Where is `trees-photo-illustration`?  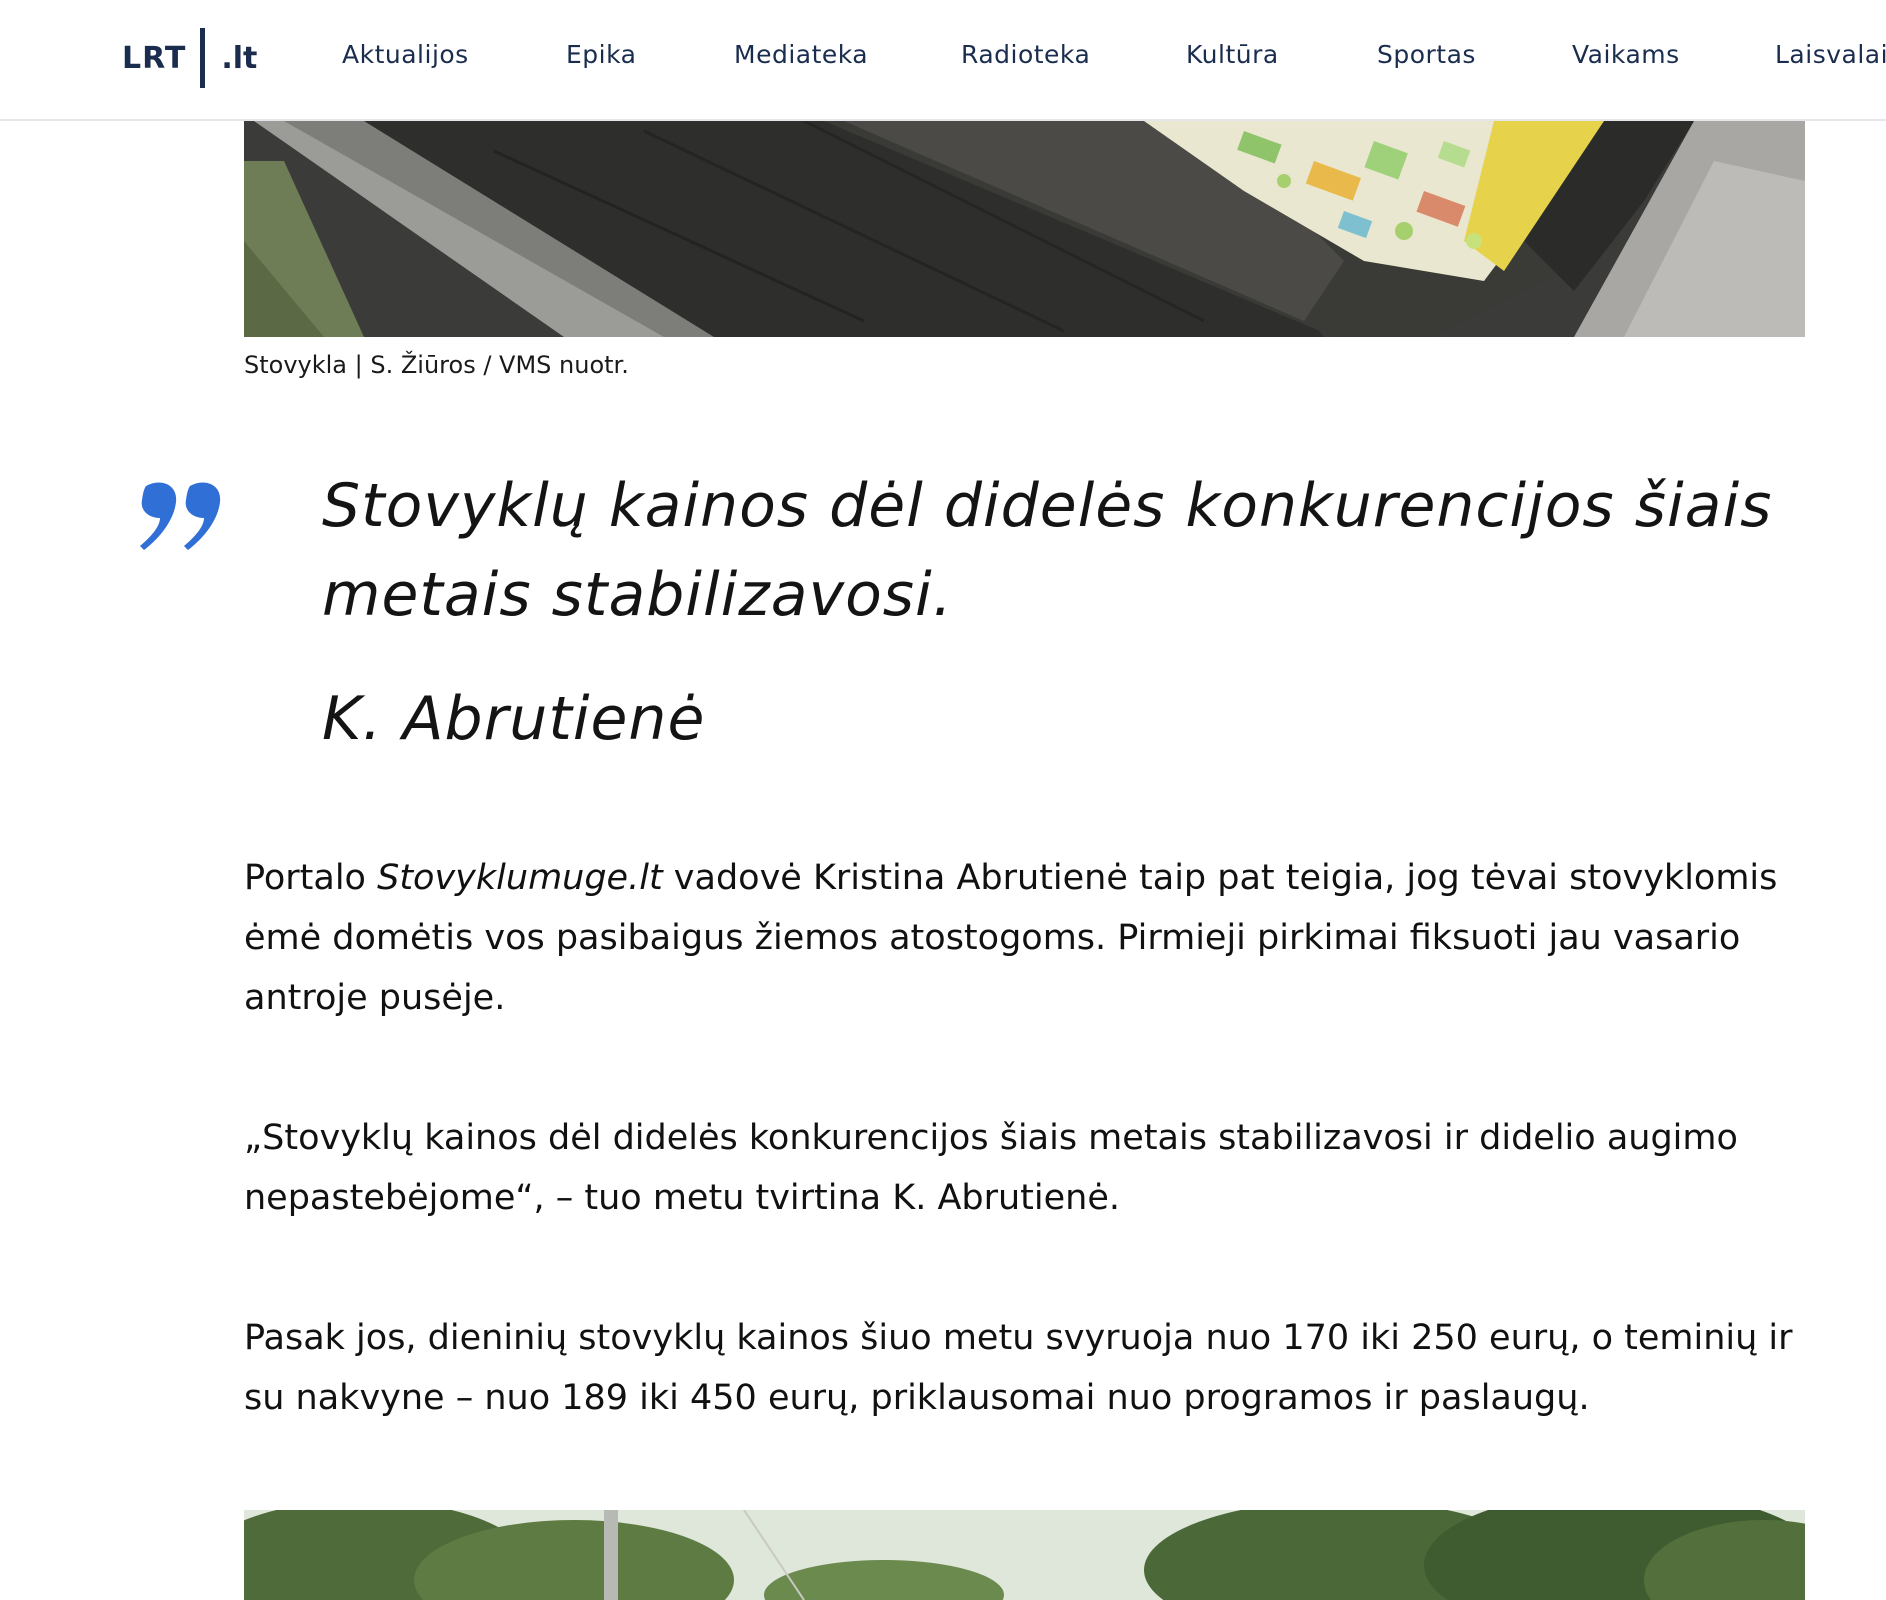
trees-photo-illustration is located at coordinates (1024, 1555).